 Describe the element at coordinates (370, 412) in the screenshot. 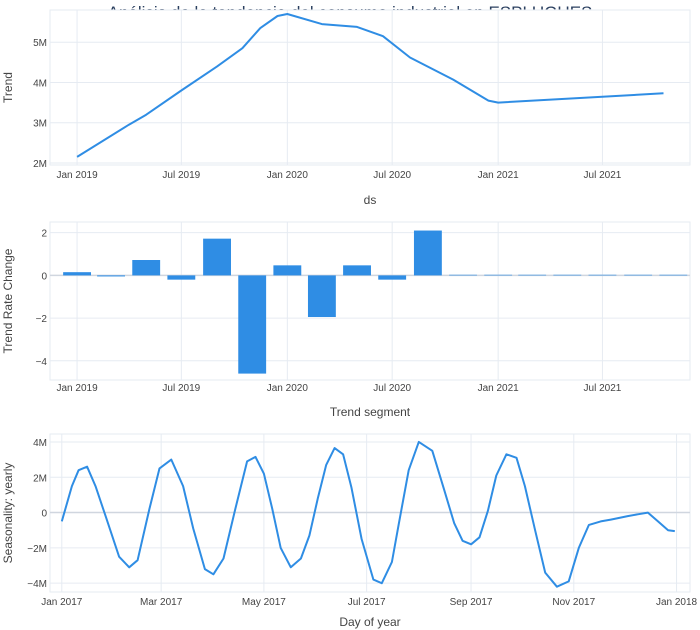

I see `x-axis-label: Trend segment` at that location.